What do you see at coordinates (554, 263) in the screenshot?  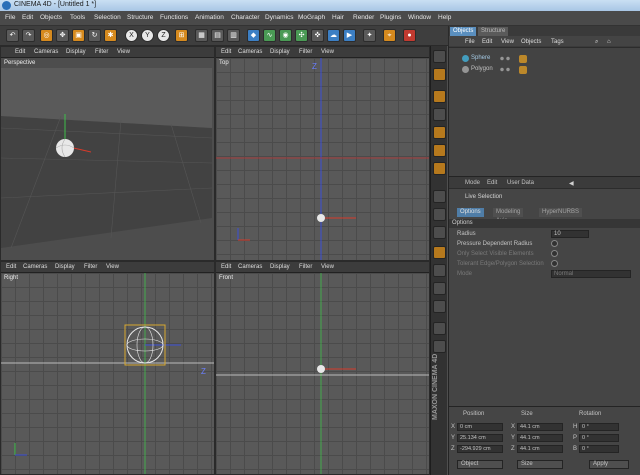 I see `tolerant-selection-checkbox` at bounding box center [554, 263].